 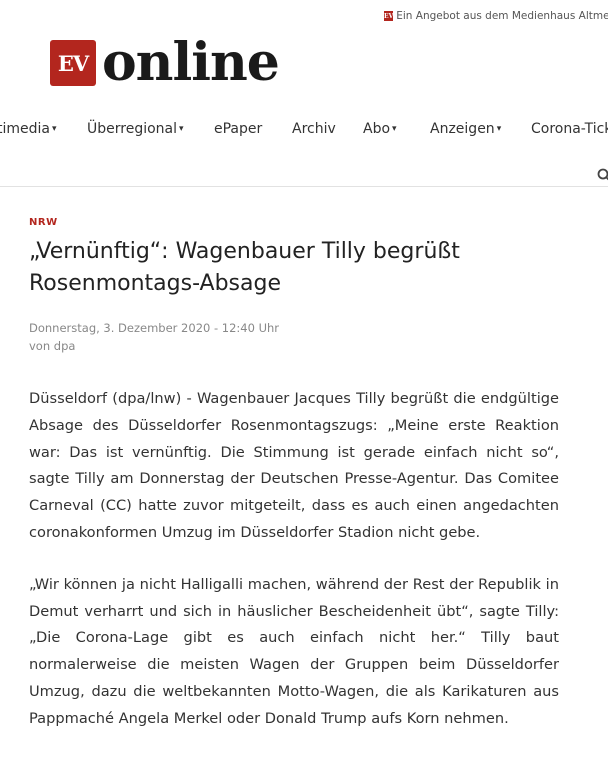 I want to click on publisher-logo-icon: EV, so click(x=389, y=16).